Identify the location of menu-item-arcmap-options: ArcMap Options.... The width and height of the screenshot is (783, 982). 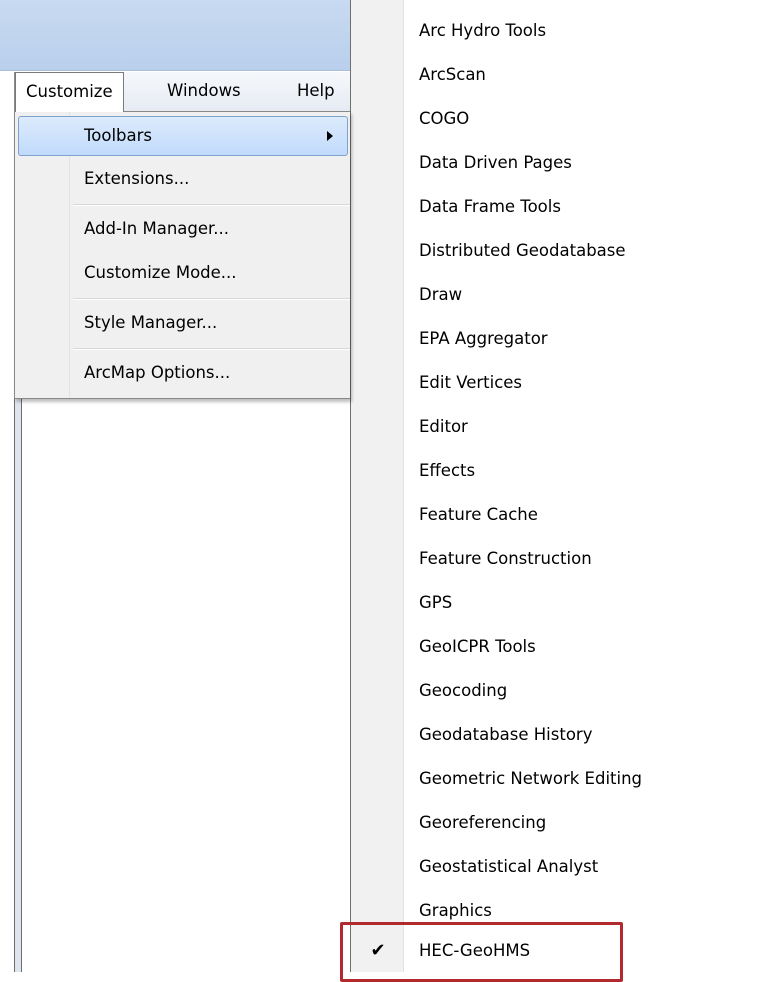
(184, 374).